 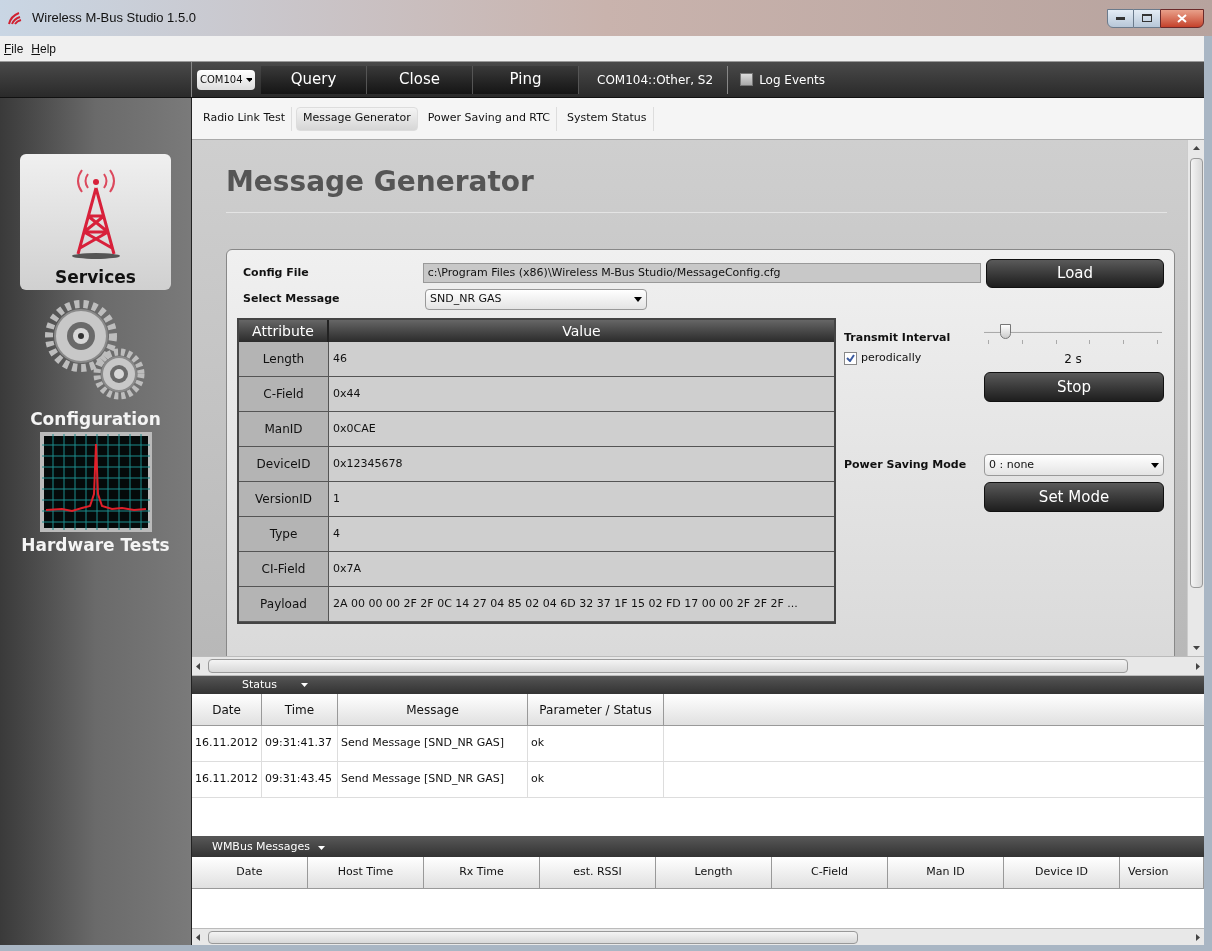 I want to click on page-title: Message Generator, so click(x=380, y=182).